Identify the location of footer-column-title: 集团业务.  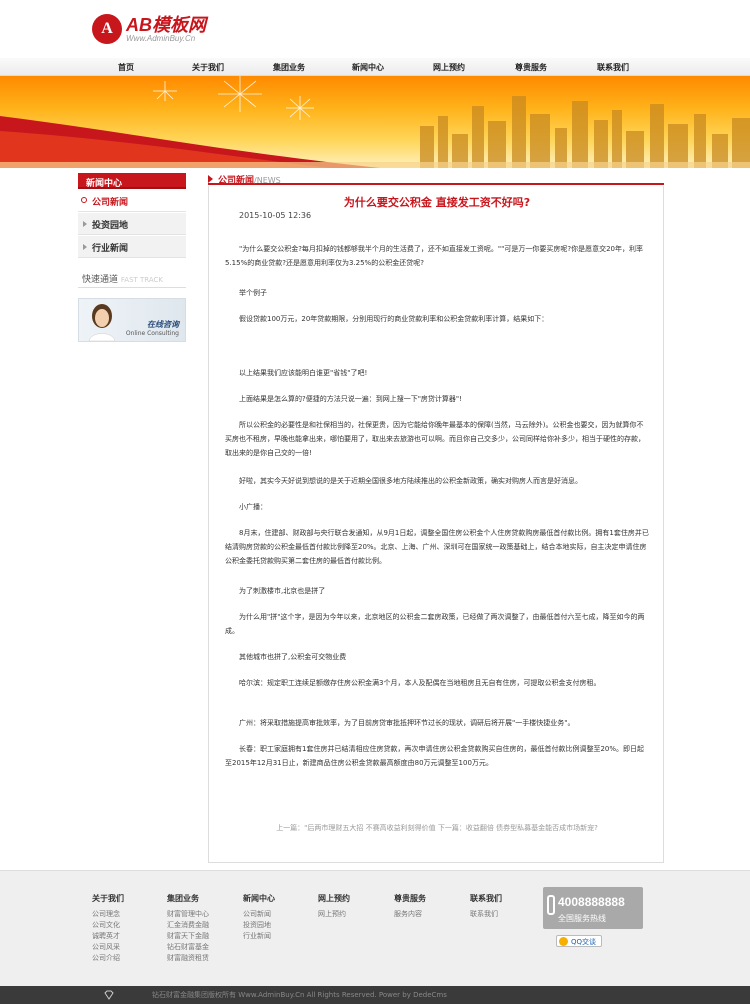
(183, 898).